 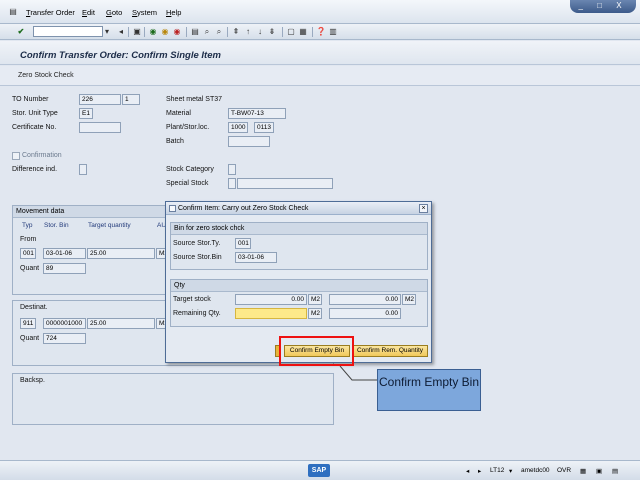 I want to click on status-bar: SAP ◂ ▸ LT12 ▾ ametdc00 OVR ▦ ▣ ▤, so click(x=320, y=470).